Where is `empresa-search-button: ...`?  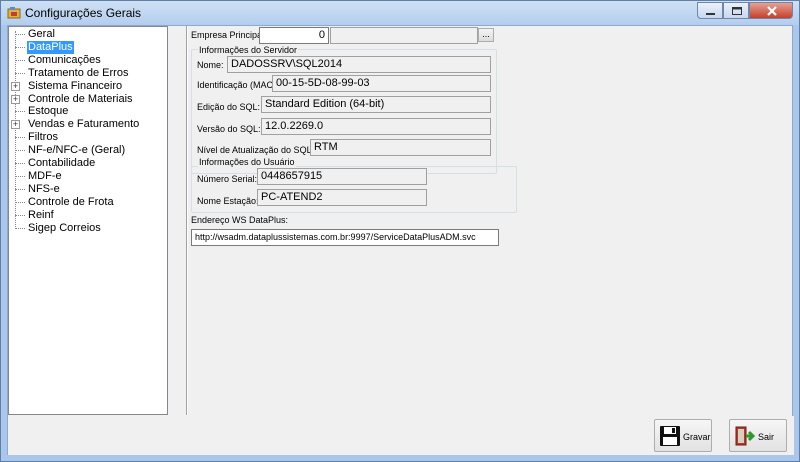 empresa-search-button: ... is located at coordinates (486, 35).